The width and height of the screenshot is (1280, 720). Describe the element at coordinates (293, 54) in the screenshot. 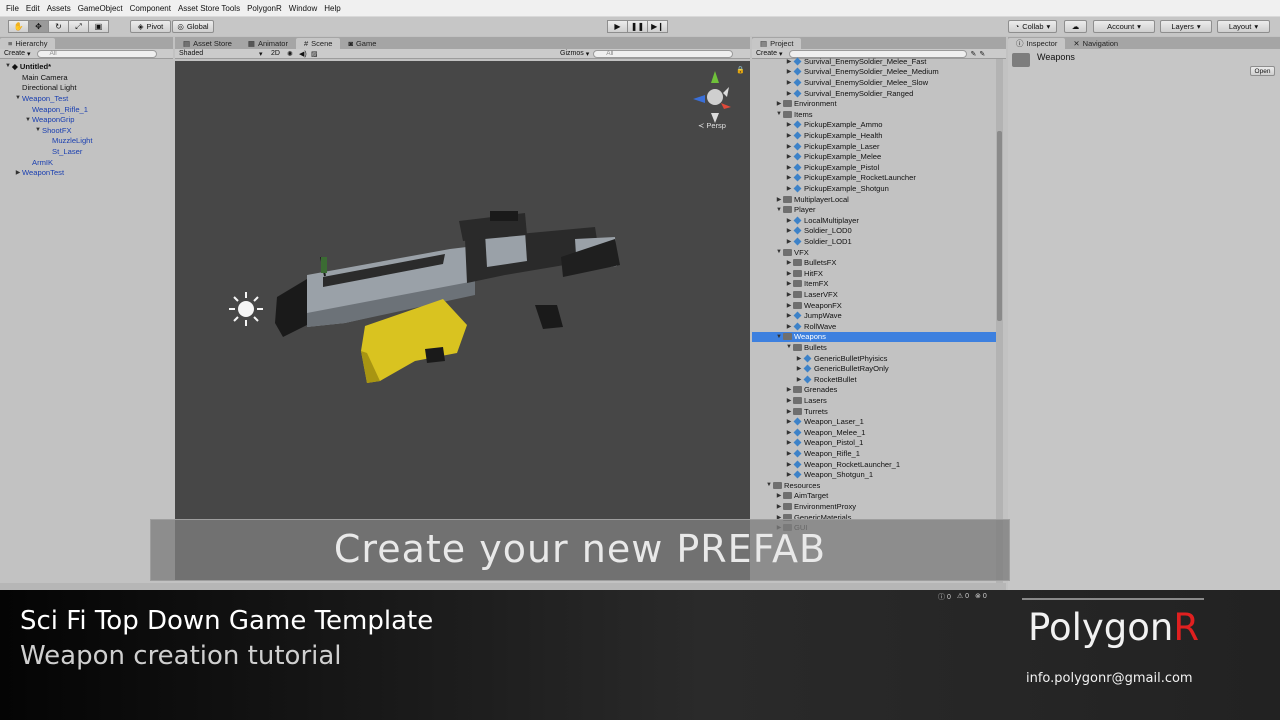

I see `light-toggle-icon: ✺` at that location.